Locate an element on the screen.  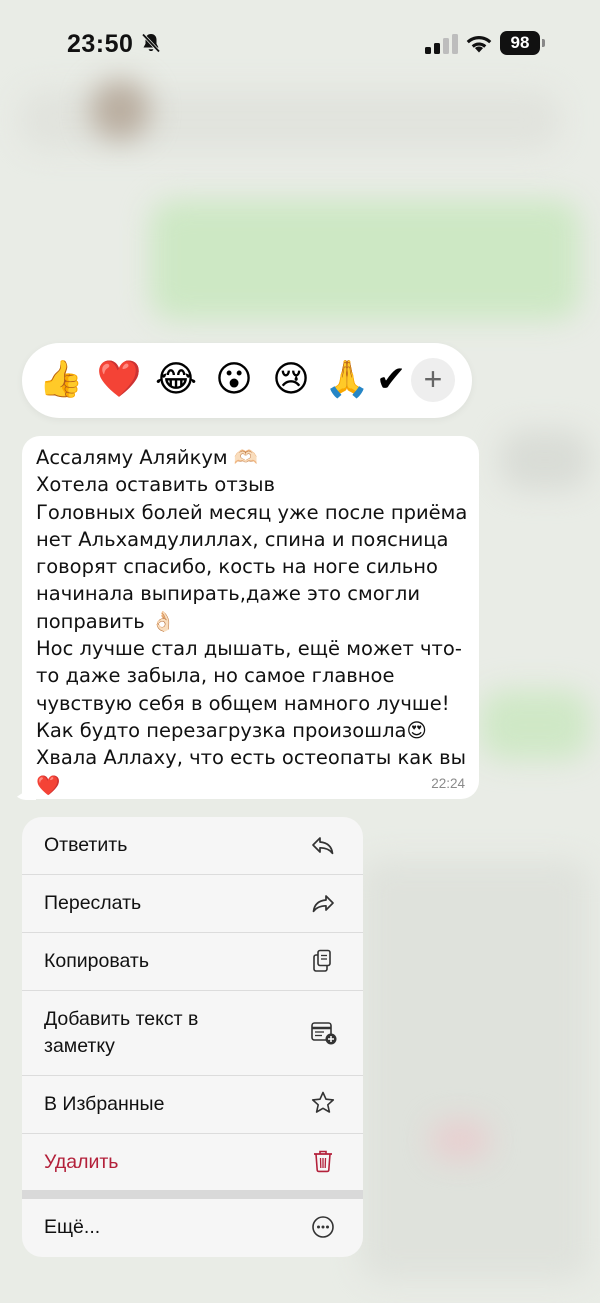
reply-icon is located at coordinates (323, 846).